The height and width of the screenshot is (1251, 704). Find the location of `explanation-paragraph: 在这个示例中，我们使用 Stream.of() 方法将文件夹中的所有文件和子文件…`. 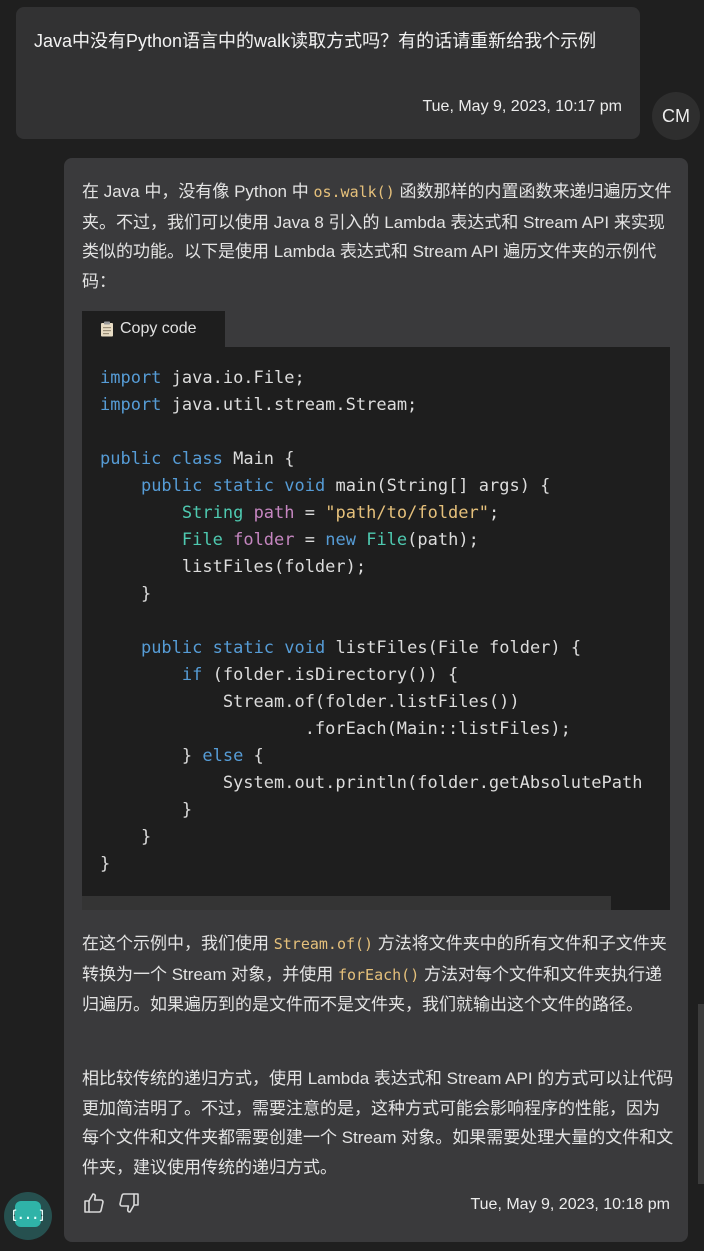

explanation-paragraph: 在这个示例中，我们使用 Stream.of() 方法将文件夹中的所有文件和子文件… is located at coordinates (374, 974).